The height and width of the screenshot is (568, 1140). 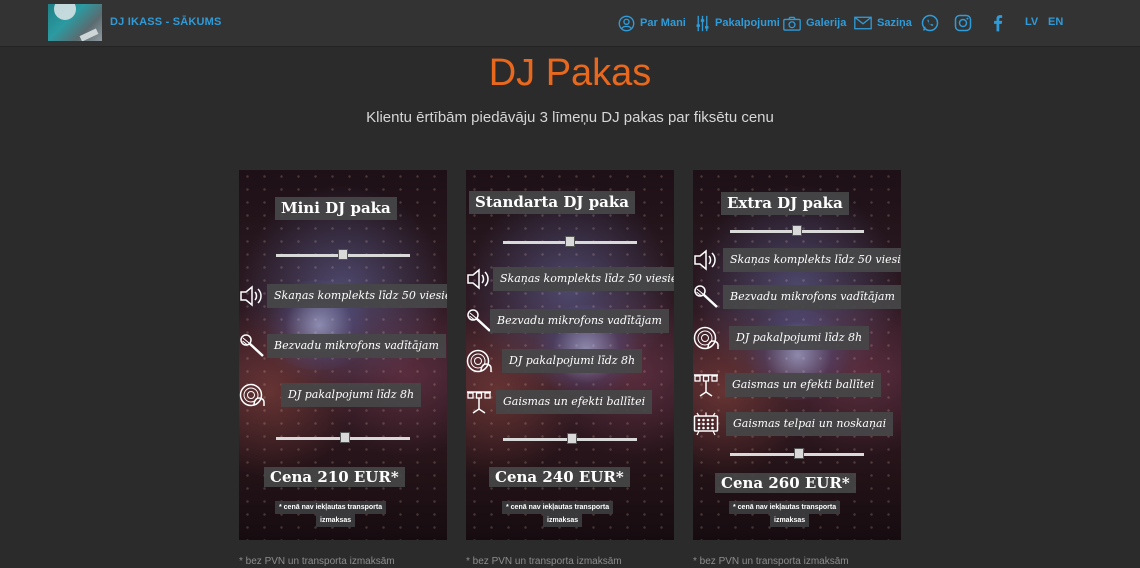 I want to click on feature-item: Gaismas telpai un noskaņai, so click(x=810, y=424).